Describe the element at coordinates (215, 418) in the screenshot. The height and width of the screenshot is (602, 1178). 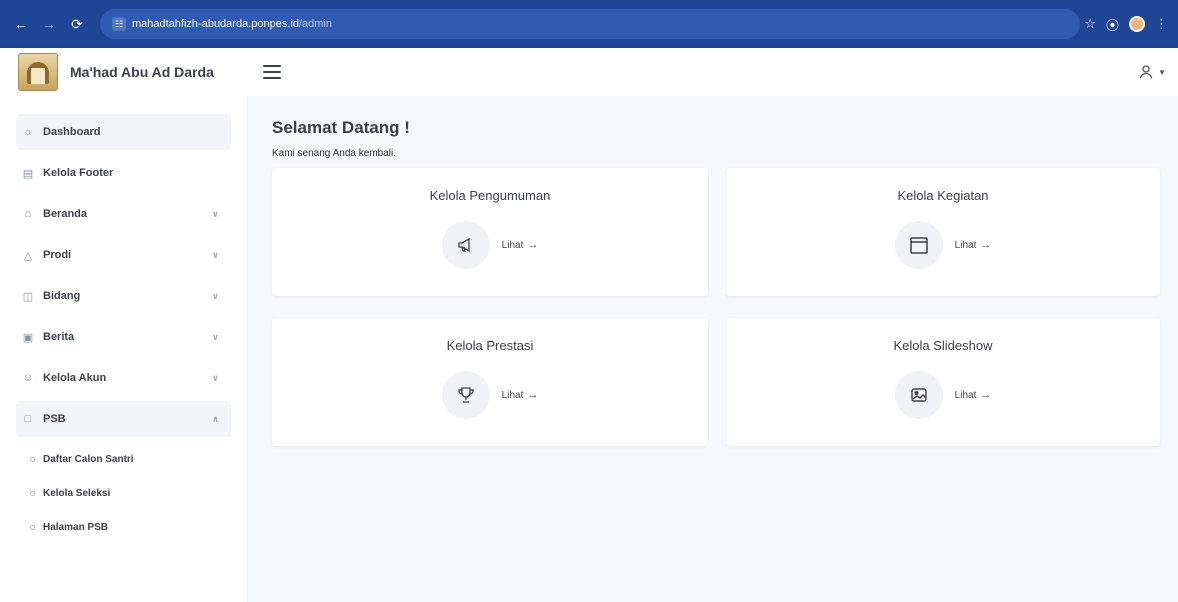
I see `chevron-up-icon: ∧` at that location.